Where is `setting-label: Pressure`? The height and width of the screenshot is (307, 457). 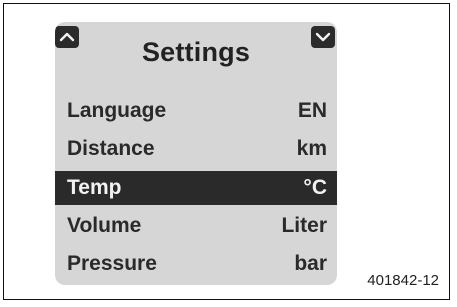 setting-label: Pressure is located at coordinates (112, 263).